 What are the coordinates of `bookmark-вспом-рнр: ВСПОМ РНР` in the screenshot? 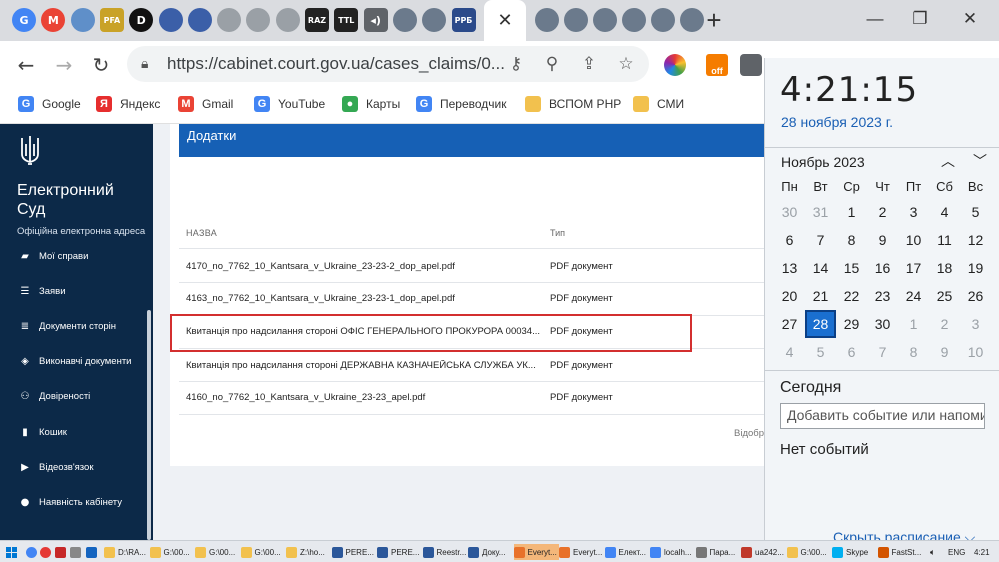 It's located at (573, 104).